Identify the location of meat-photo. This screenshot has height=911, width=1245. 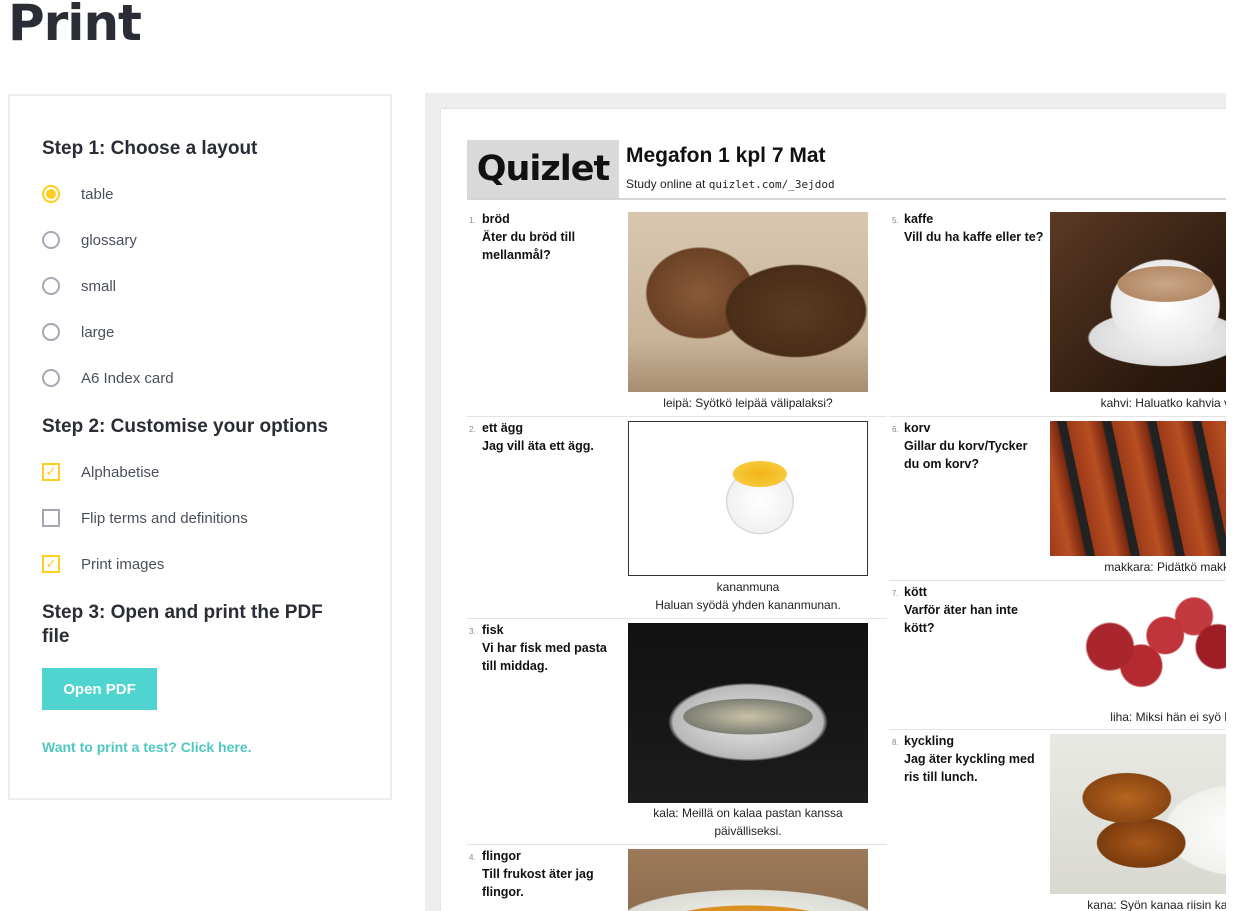
(1138, 641).